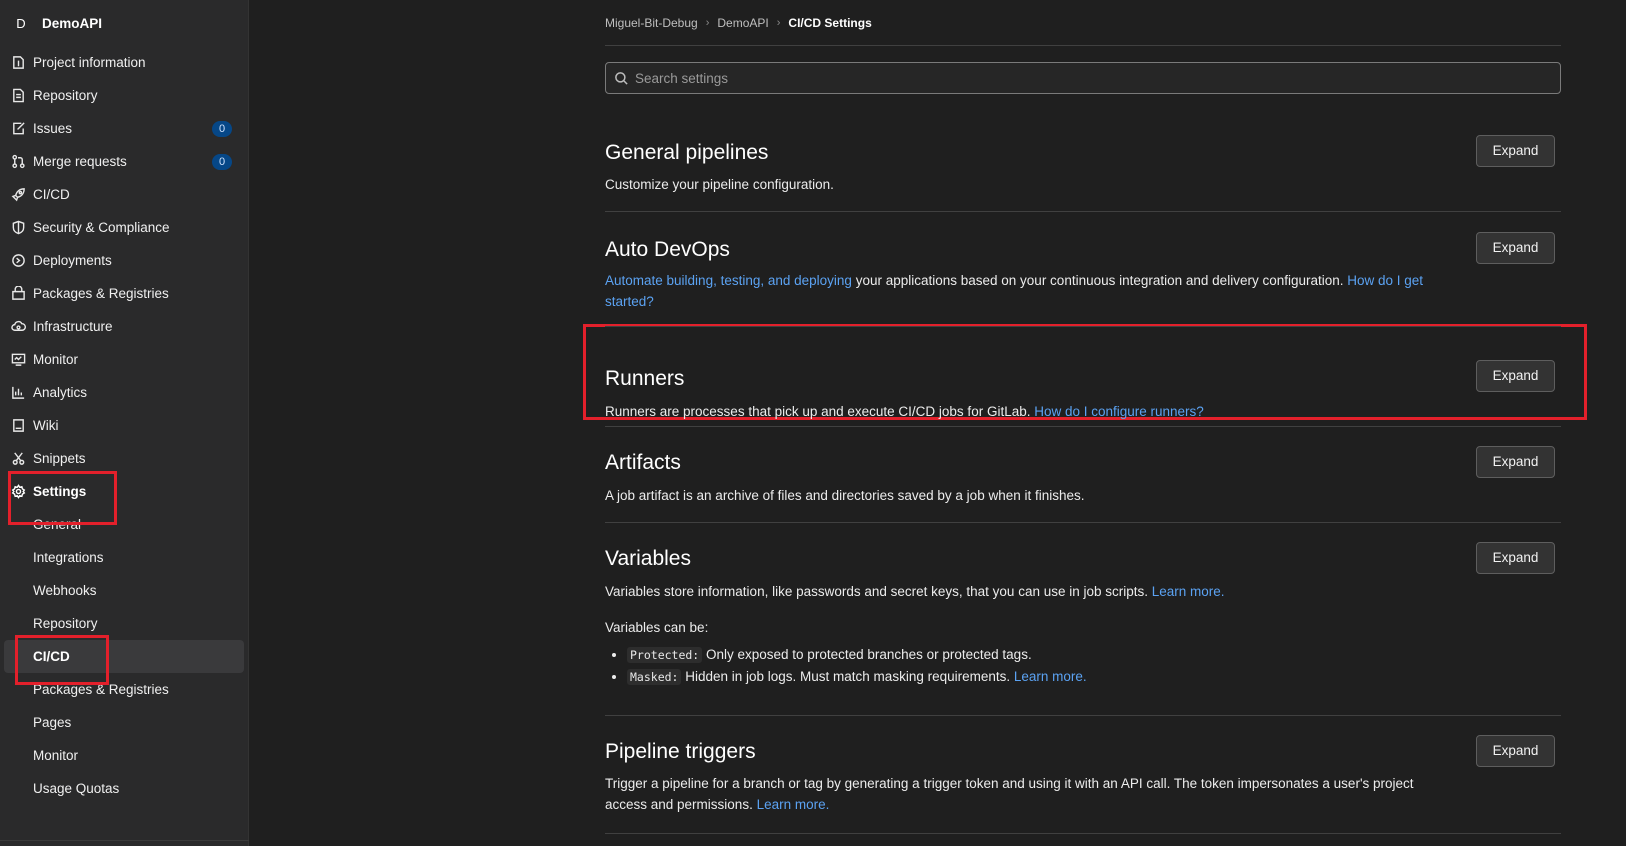  What do you see at coordinates (1119, 411) in the screenshot?
I see `configure-runners-link: How do I configure runners?` at bounding box center [1119, 411].